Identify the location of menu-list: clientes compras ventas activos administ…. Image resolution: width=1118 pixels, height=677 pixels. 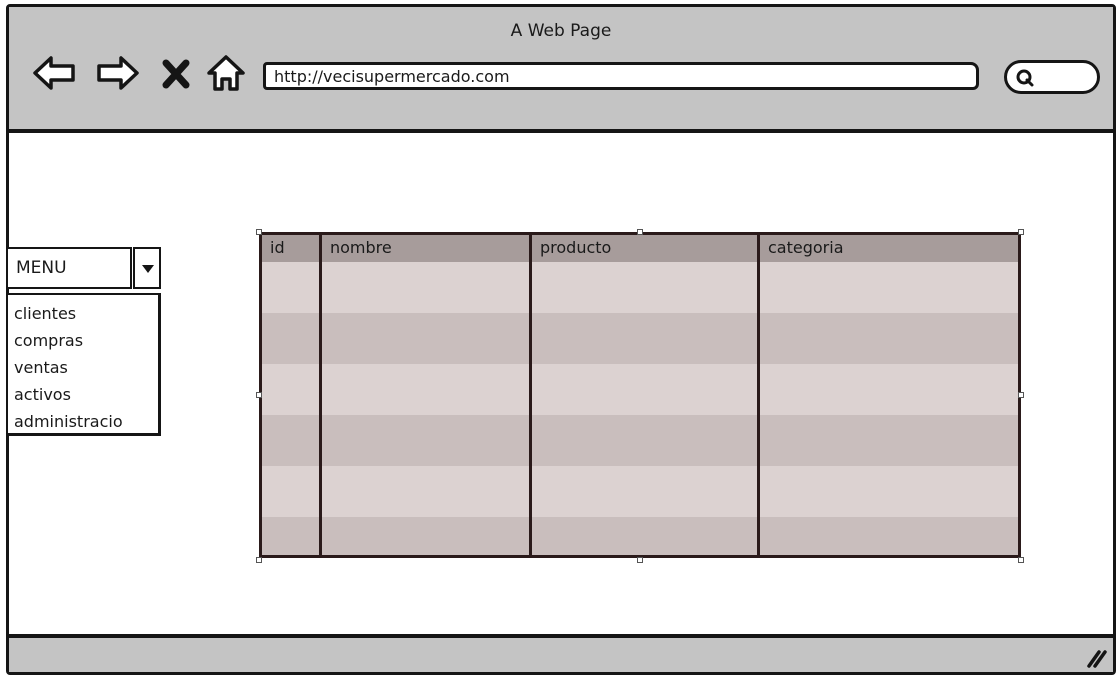
(83, 364).